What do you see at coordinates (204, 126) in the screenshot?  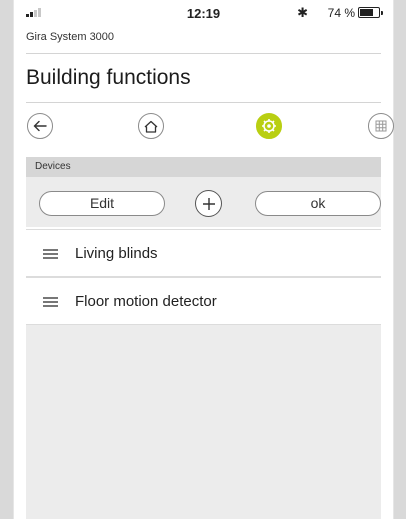 I see `navigation-bar` at bounding box center [204, 126].